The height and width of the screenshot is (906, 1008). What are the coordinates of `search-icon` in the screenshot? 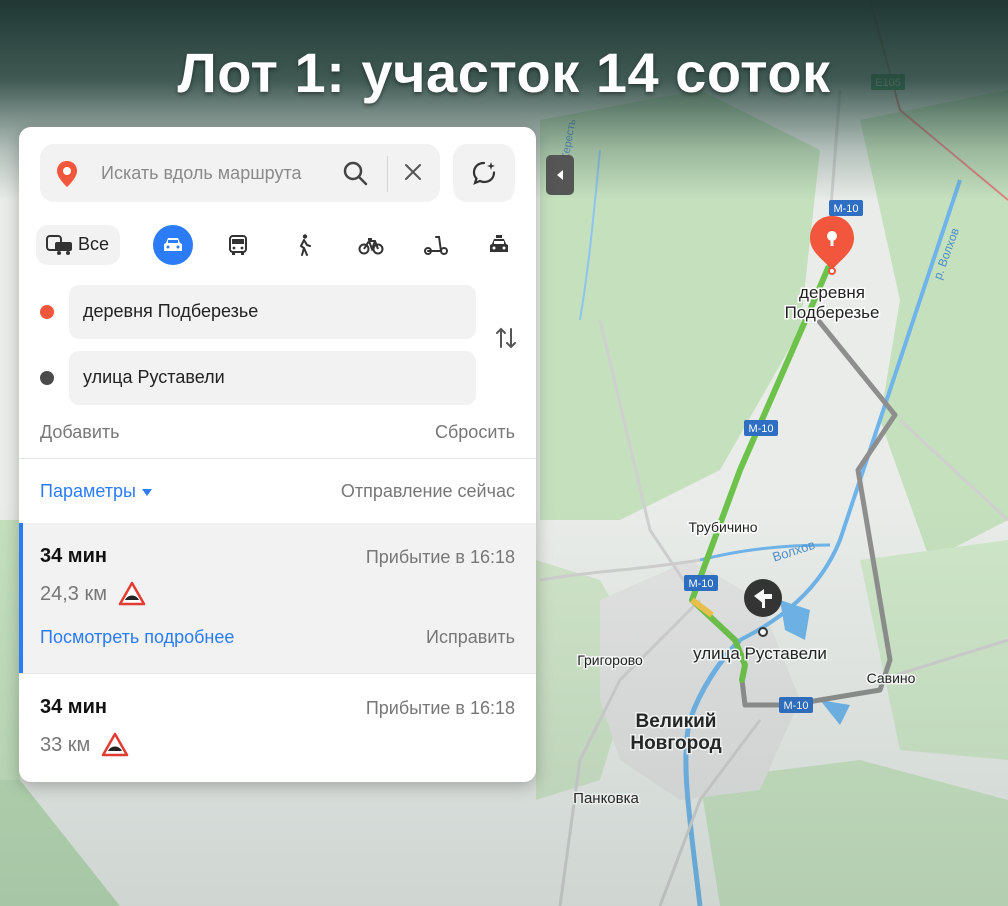 It's located at (355, 173).